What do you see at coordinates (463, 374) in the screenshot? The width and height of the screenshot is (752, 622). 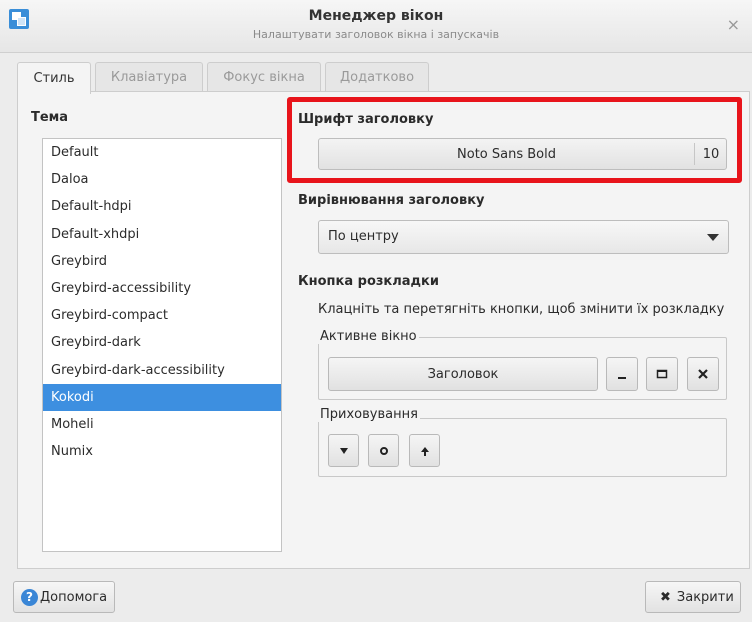 I see `title-layout-button: Заголовок` at bounding box center [463, 374].